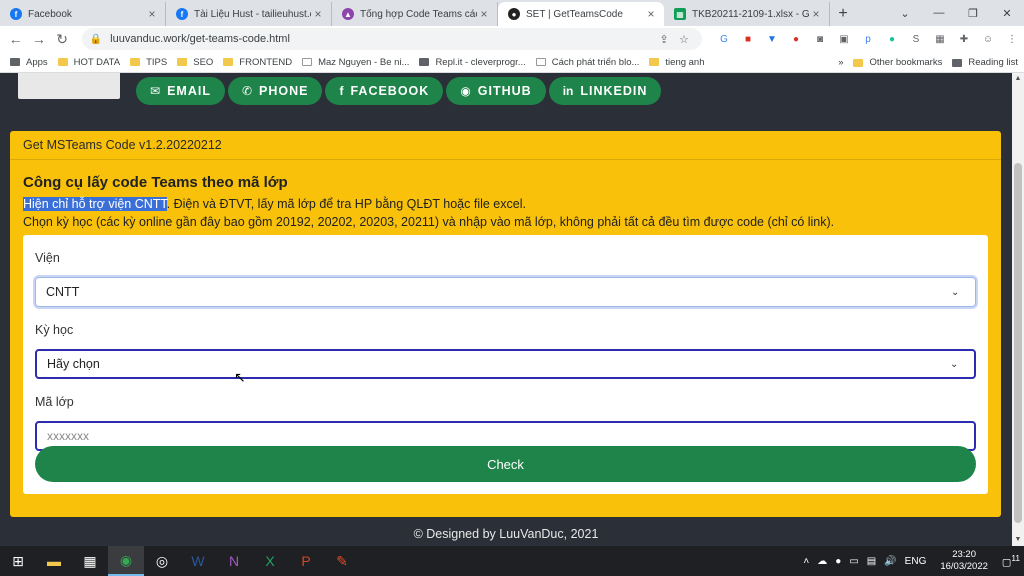 The width and height of the screenshot is (1024, 576). What do you see at coordinates (505, 464) in the screenshot?
I see `check-button: Check` at bounding box center [505, 464].